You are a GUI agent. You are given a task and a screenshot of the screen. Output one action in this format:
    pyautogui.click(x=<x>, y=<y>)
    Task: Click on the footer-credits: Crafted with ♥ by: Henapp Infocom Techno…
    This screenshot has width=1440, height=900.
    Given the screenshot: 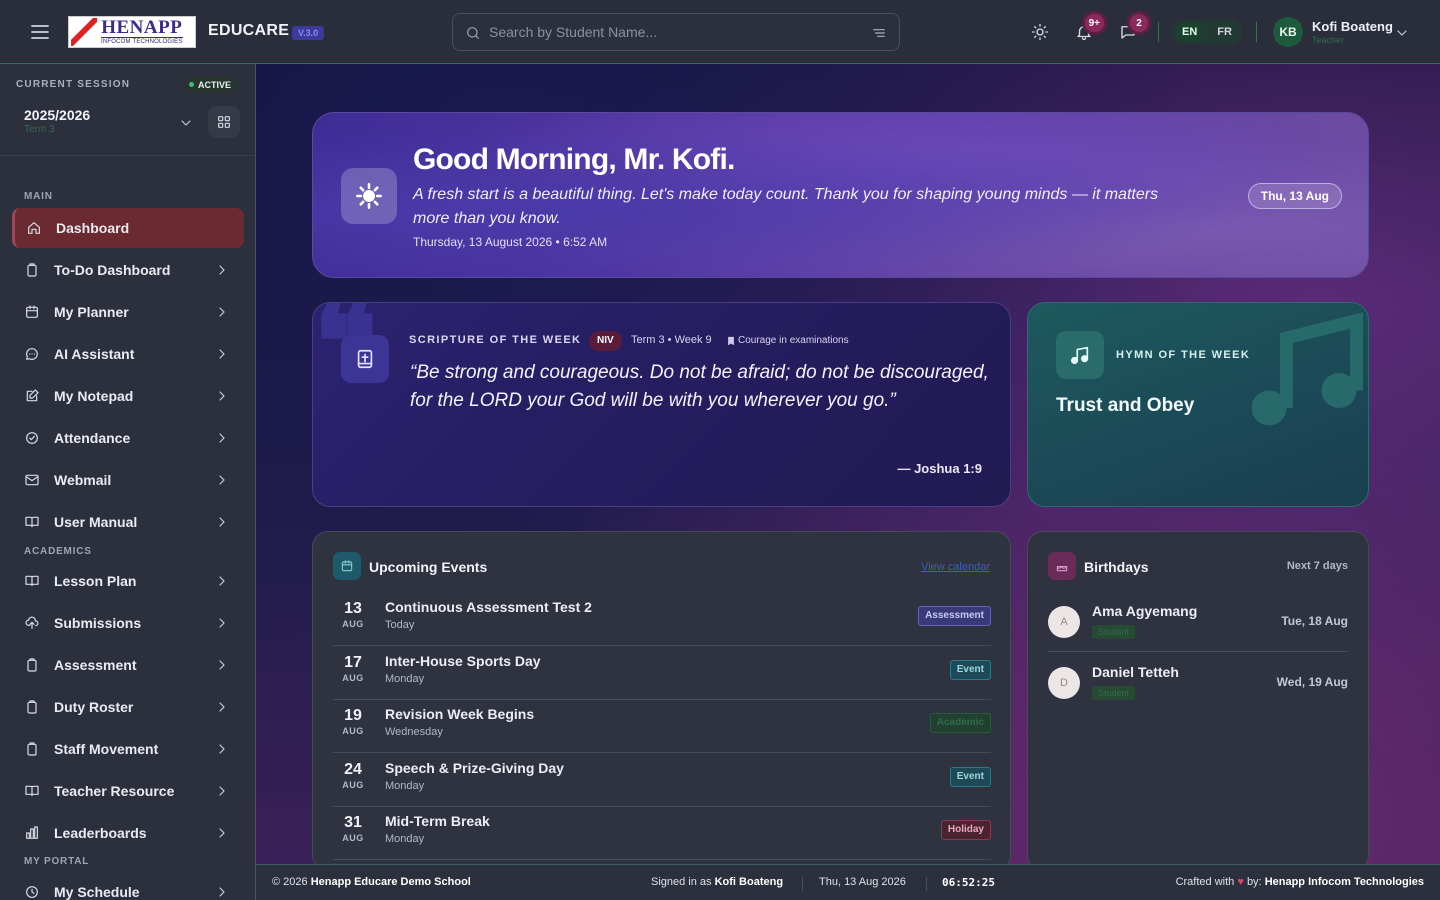 What is the action you would take?
    pyautogui.click(x=1300, y=882)
    